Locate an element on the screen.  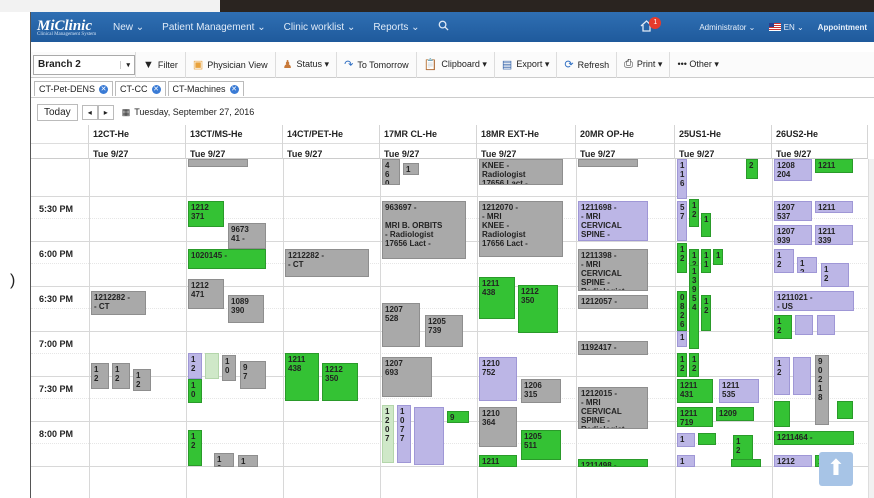
column-header-13ct: 13CT/MS-He Tue 9/27 is located at coordinates (234, 142).